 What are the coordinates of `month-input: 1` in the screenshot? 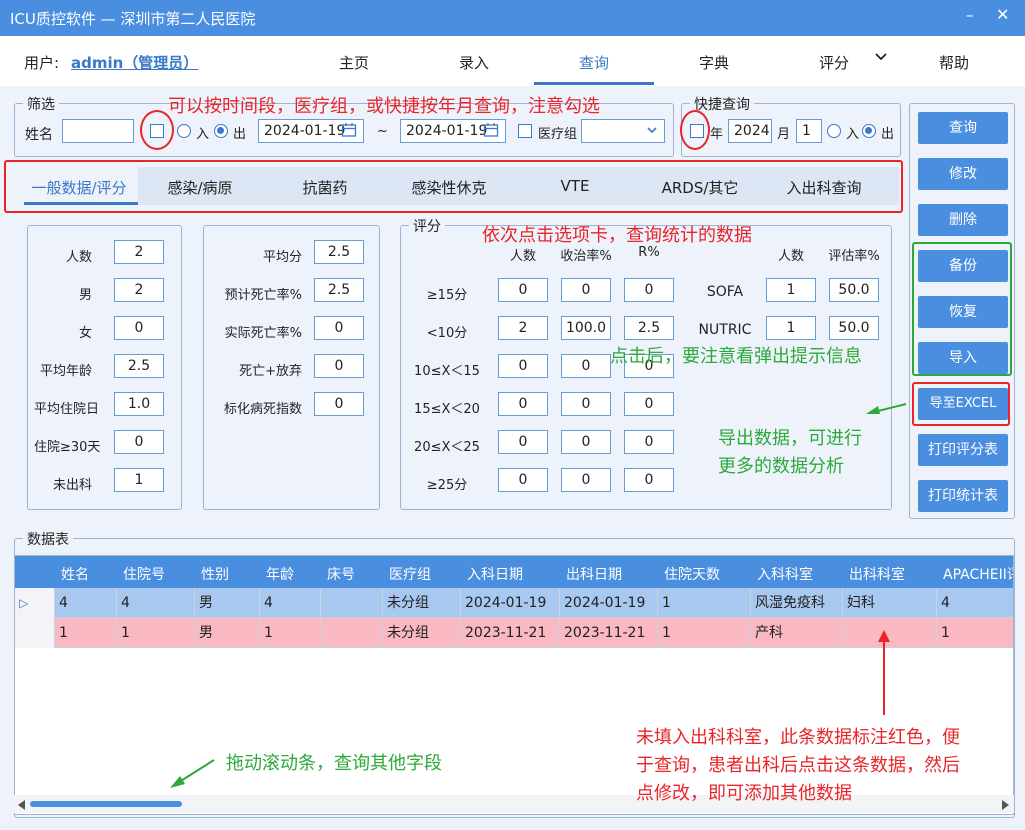 It's located at (809, 131).